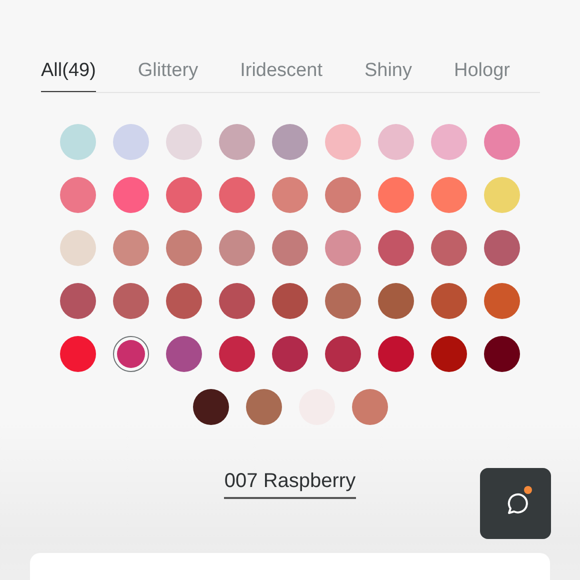  Describe the element at coordinates (515, 503) in the screenshot. I see `chat-button` at that location.